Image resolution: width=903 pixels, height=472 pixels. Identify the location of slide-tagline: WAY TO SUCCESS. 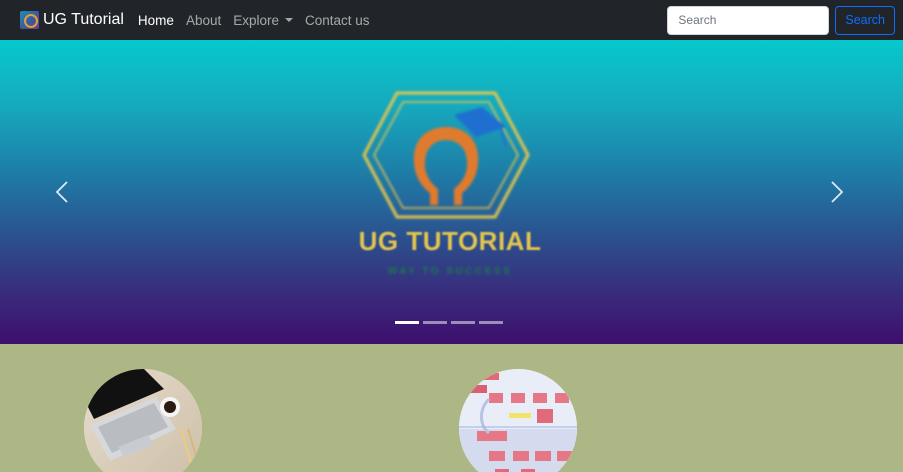
(450, 271).